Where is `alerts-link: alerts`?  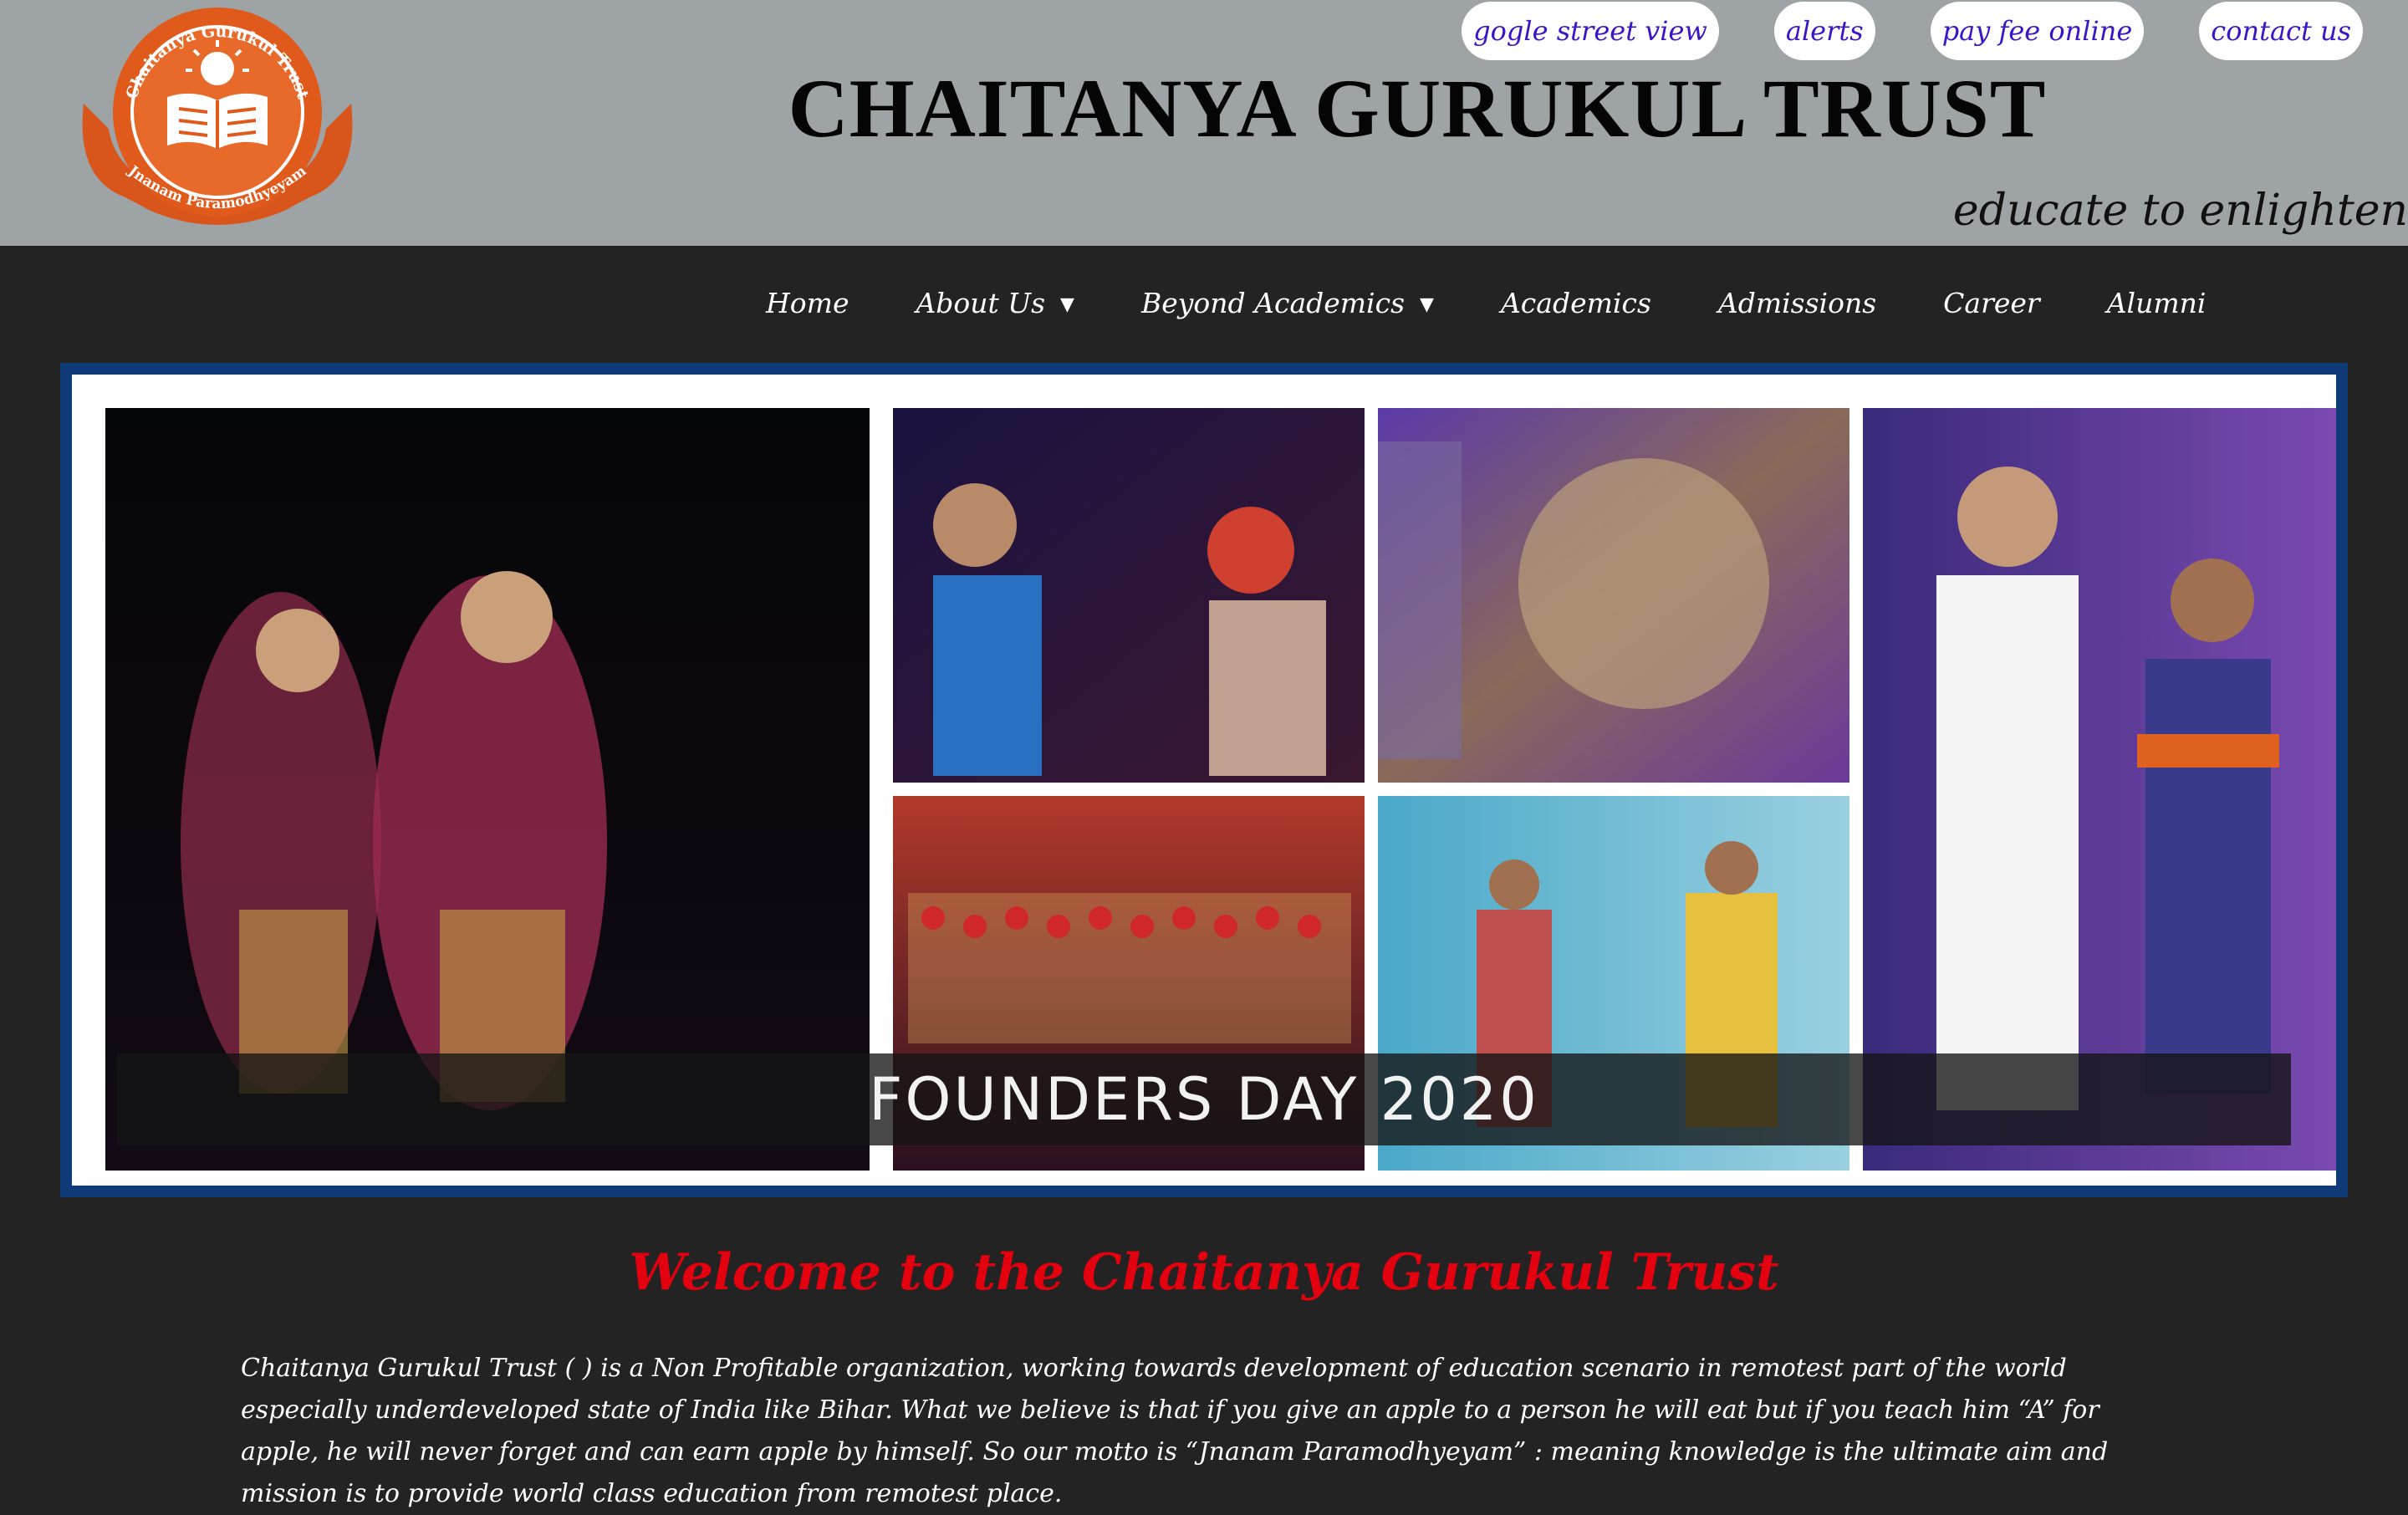
alerts-link: alerts is located at coordinates (1824, 31).